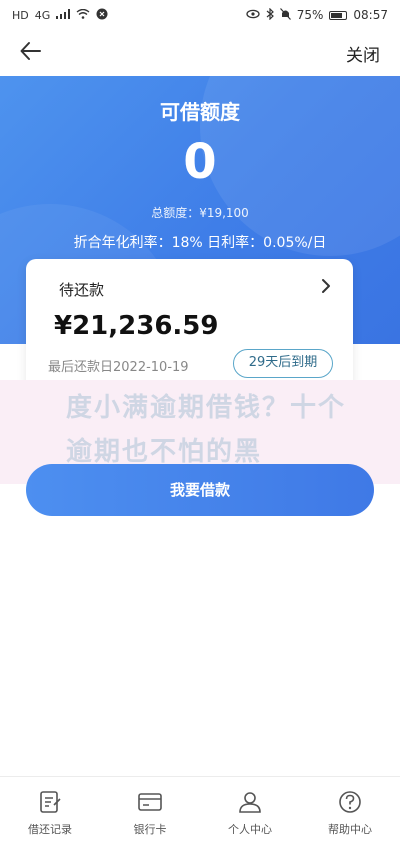  What do you see at coordinates (118, 367) in the screenshot?
I see `last-repayment-date: 最后还款日2022-10-19` at bounding box center [118, 367].